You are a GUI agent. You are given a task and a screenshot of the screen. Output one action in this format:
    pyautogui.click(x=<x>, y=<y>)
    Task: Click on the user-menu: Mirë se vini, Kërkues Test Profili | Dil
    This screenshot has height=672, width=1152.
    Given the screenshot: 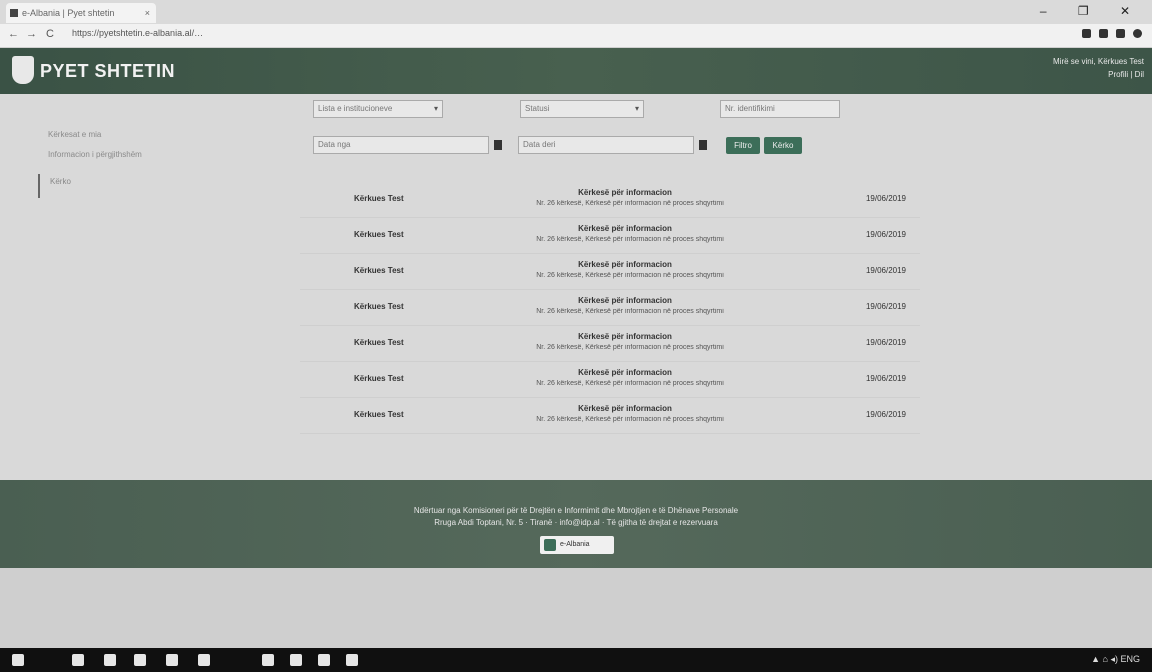 What is the action you would take?
    pyautogui.click(x=1098, y=68)
    